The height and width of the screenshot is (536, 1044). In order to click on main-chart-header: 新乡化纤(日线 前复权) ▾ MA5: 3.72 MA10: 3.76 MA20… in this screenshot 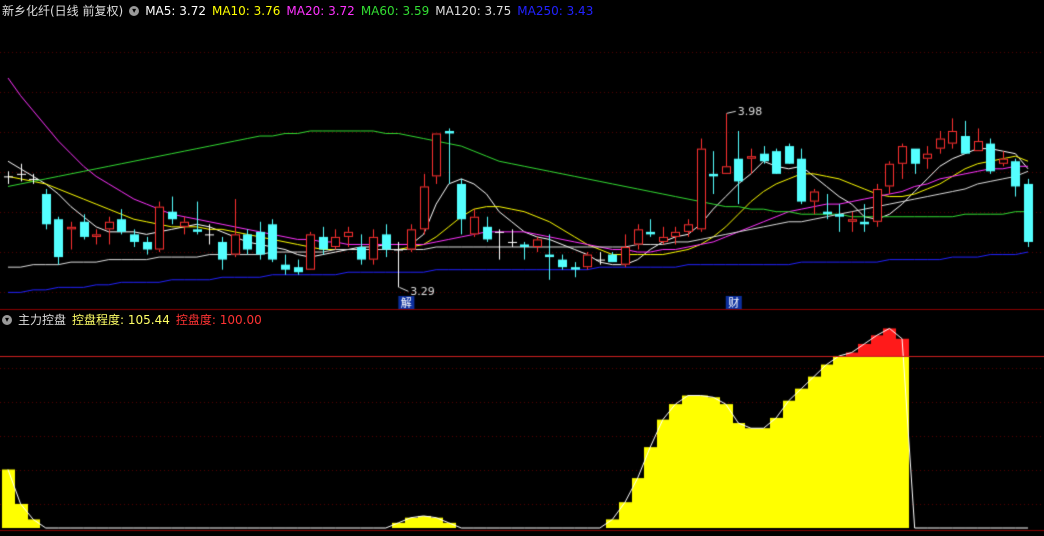, I will do `click(296, 11)`.